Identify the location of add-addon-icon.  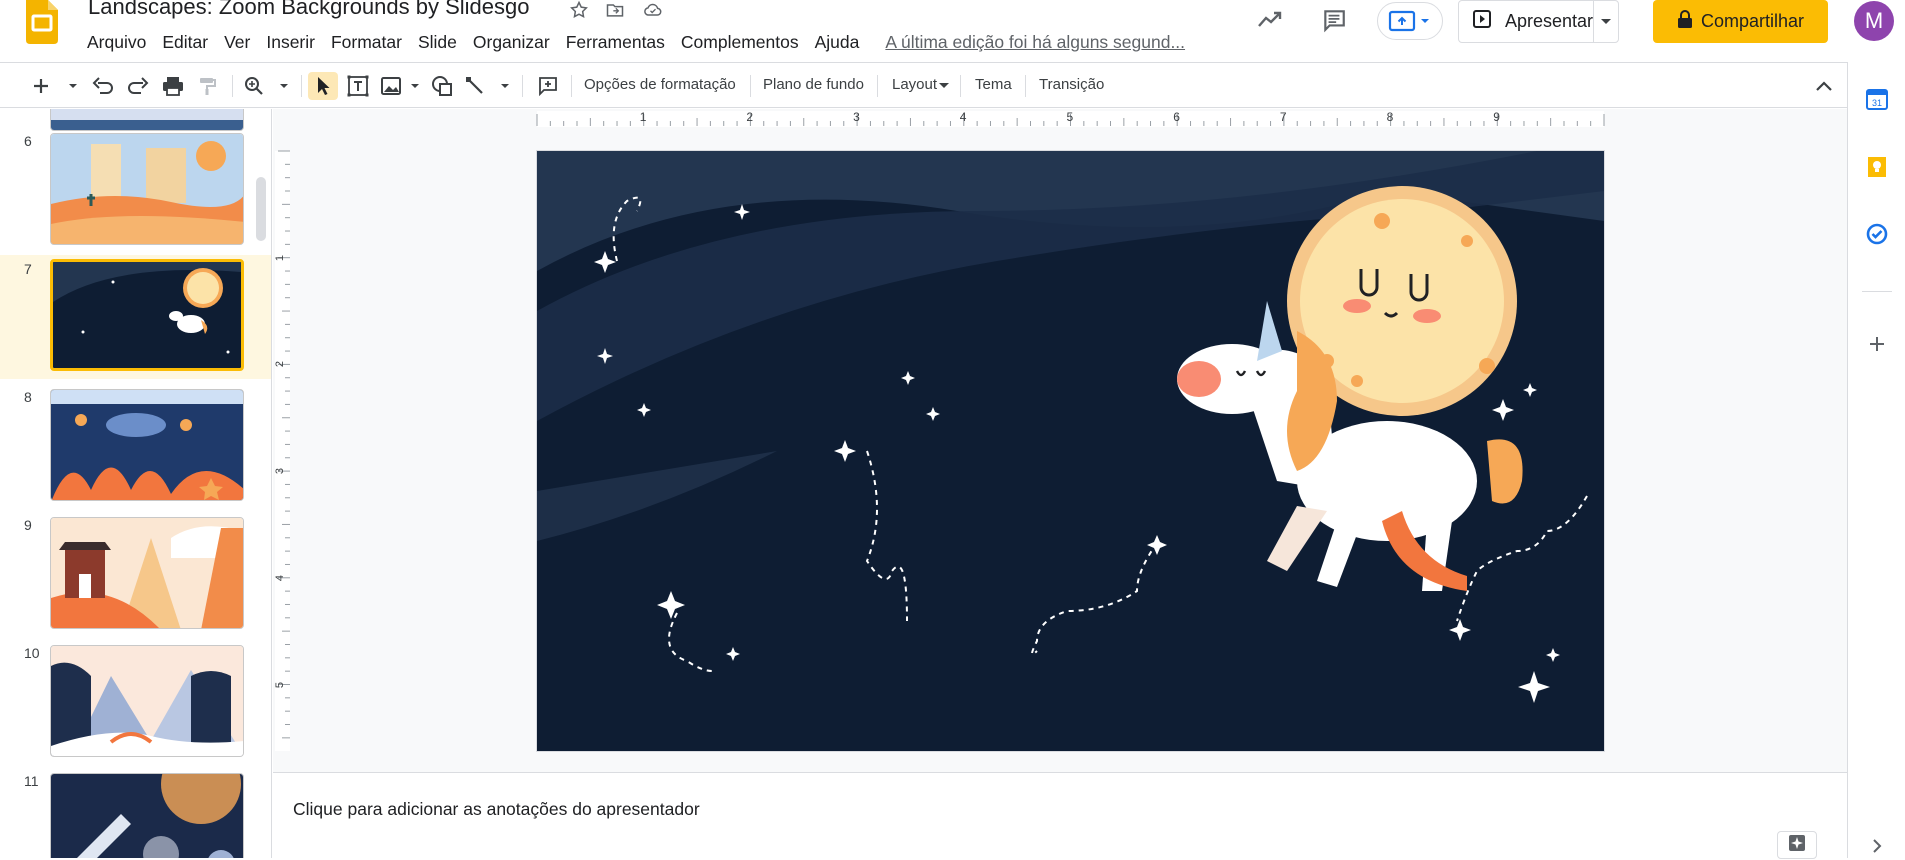
(1877, 344).